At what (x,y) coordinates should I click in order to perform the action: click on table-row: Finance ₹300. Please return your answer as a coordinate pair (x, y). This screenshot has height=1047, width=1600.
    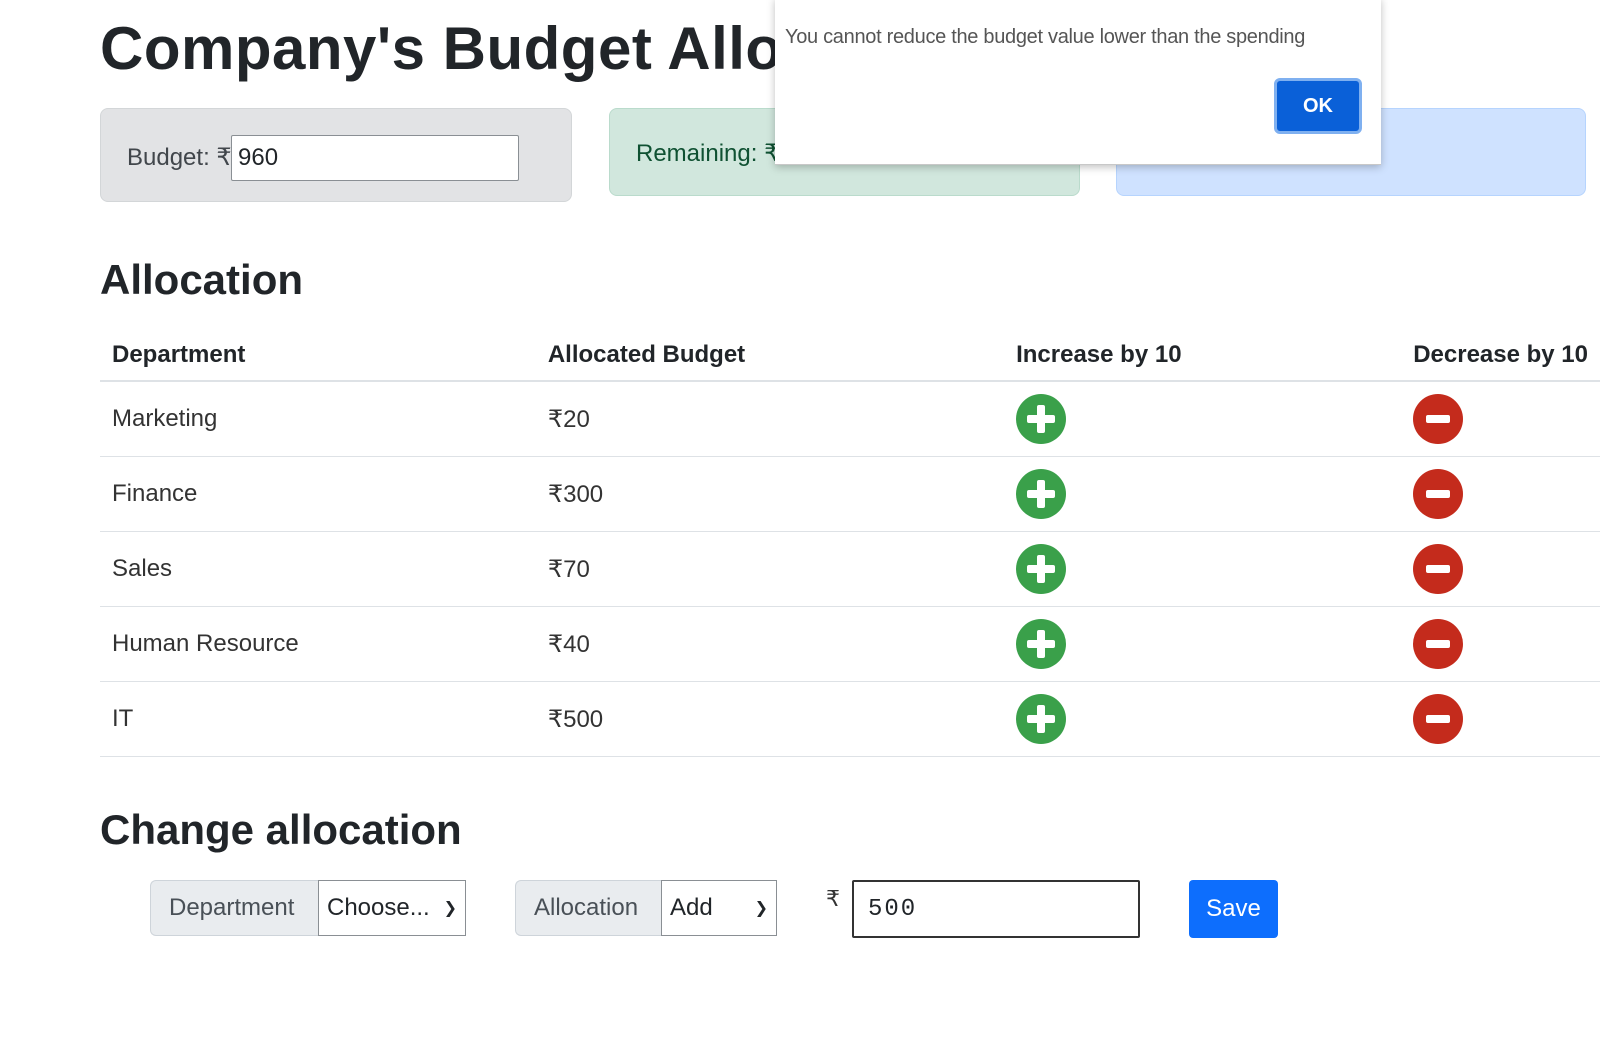
    Looking at the image, I should click on (850, 494).